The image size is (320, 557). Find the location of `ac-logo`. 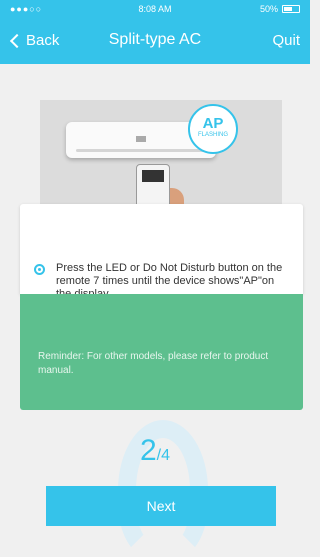

ac-logo is located at coordinates (141, 139).